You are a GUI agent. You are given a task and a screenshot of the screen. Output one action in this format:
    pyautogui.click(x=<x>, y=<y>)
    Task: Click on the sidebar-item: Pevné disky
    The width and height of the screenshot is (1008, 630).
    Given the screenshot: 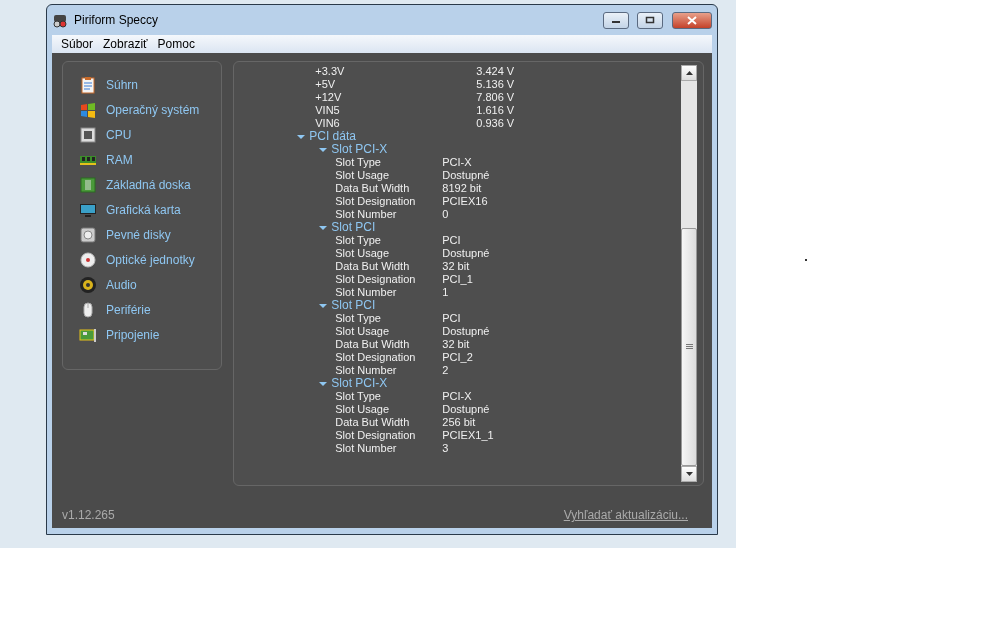 What is the action you would take?
    pyautogui.click(x=147, y=234)
    